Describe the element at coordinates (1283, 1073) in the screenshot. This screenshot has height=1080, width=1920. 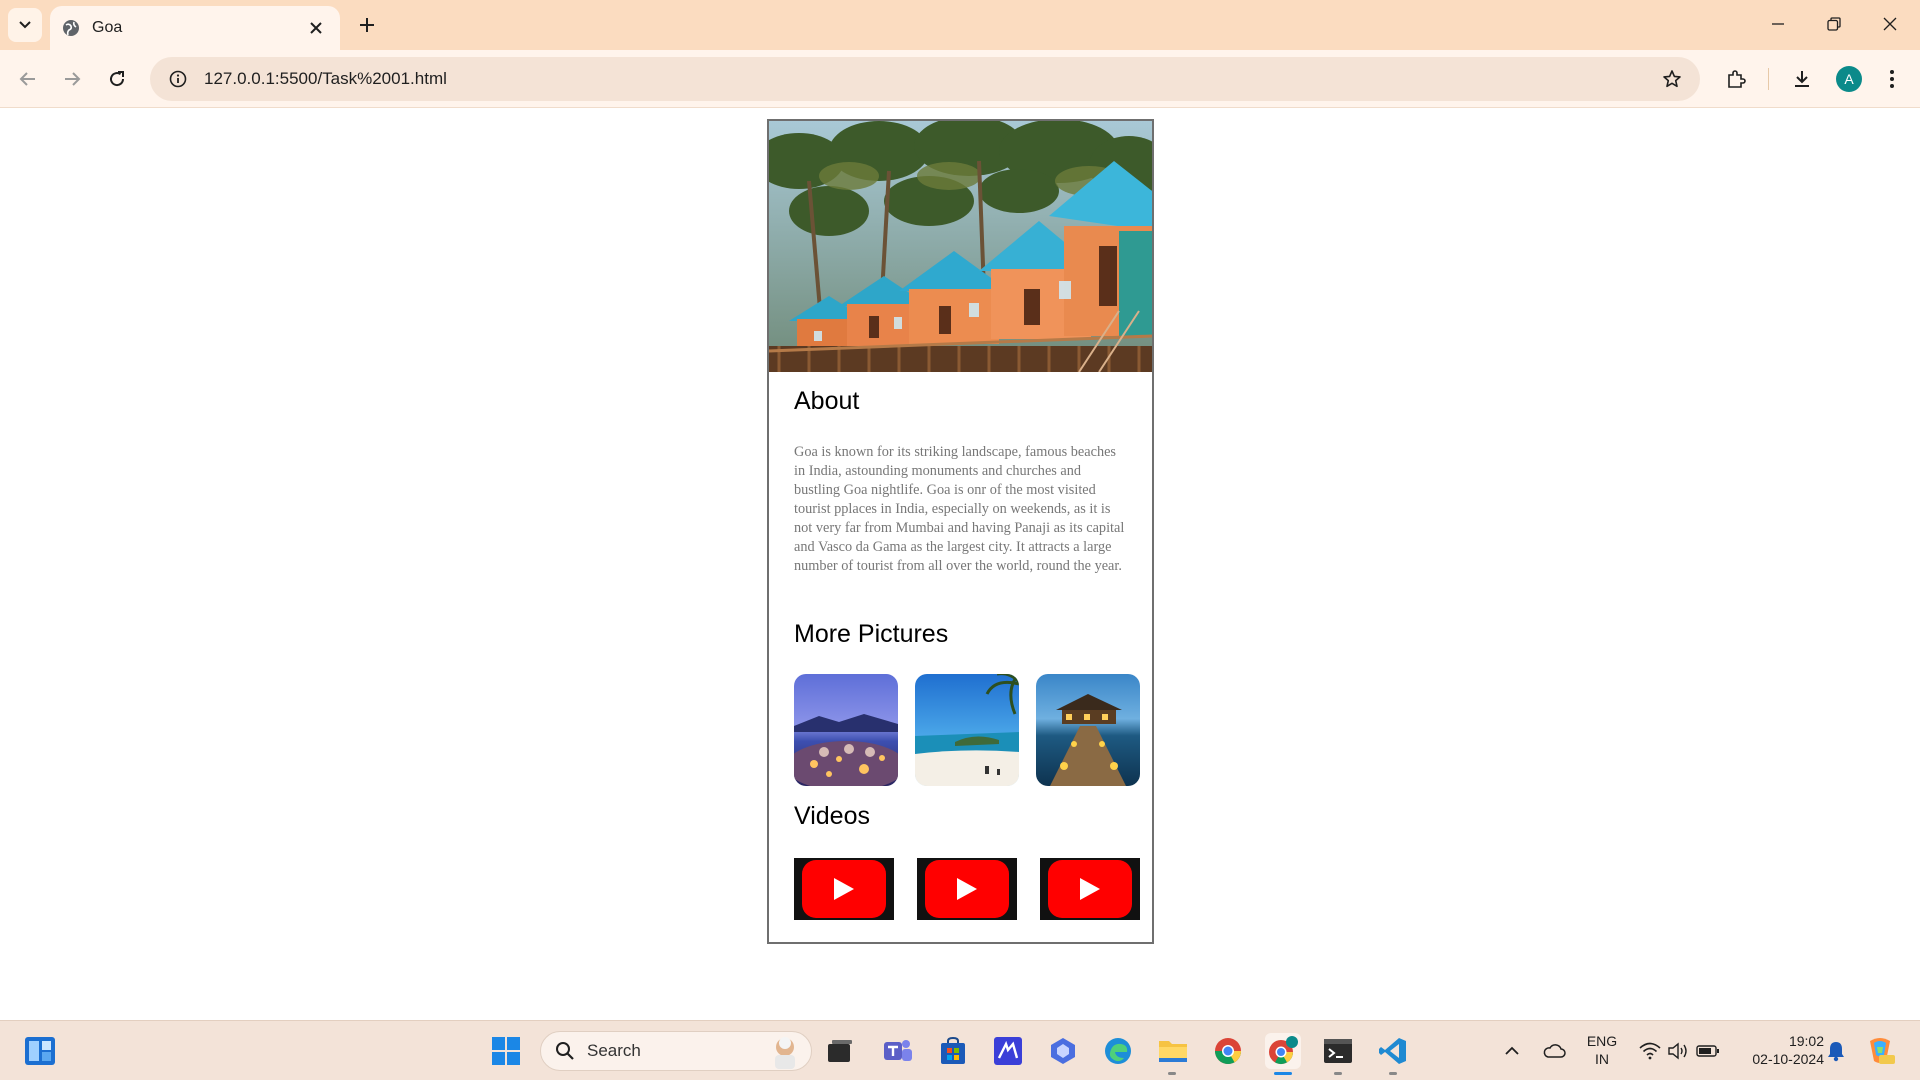
I see `active-app-indicator` at that location.